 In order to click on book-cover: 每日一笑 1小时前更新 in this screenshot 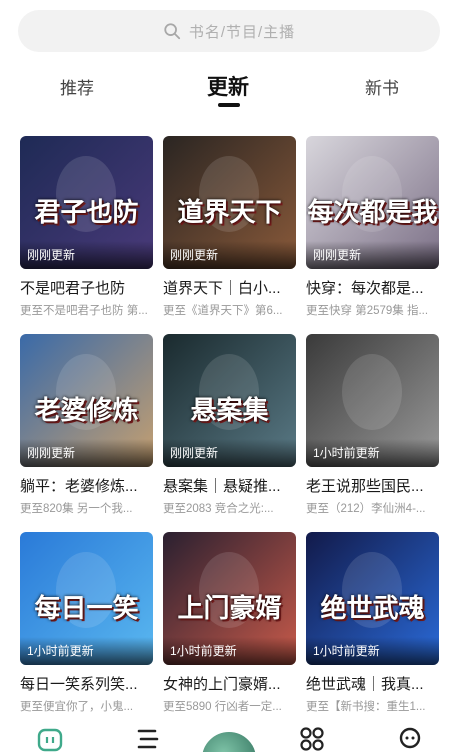, I will do `click(86, 598)`.